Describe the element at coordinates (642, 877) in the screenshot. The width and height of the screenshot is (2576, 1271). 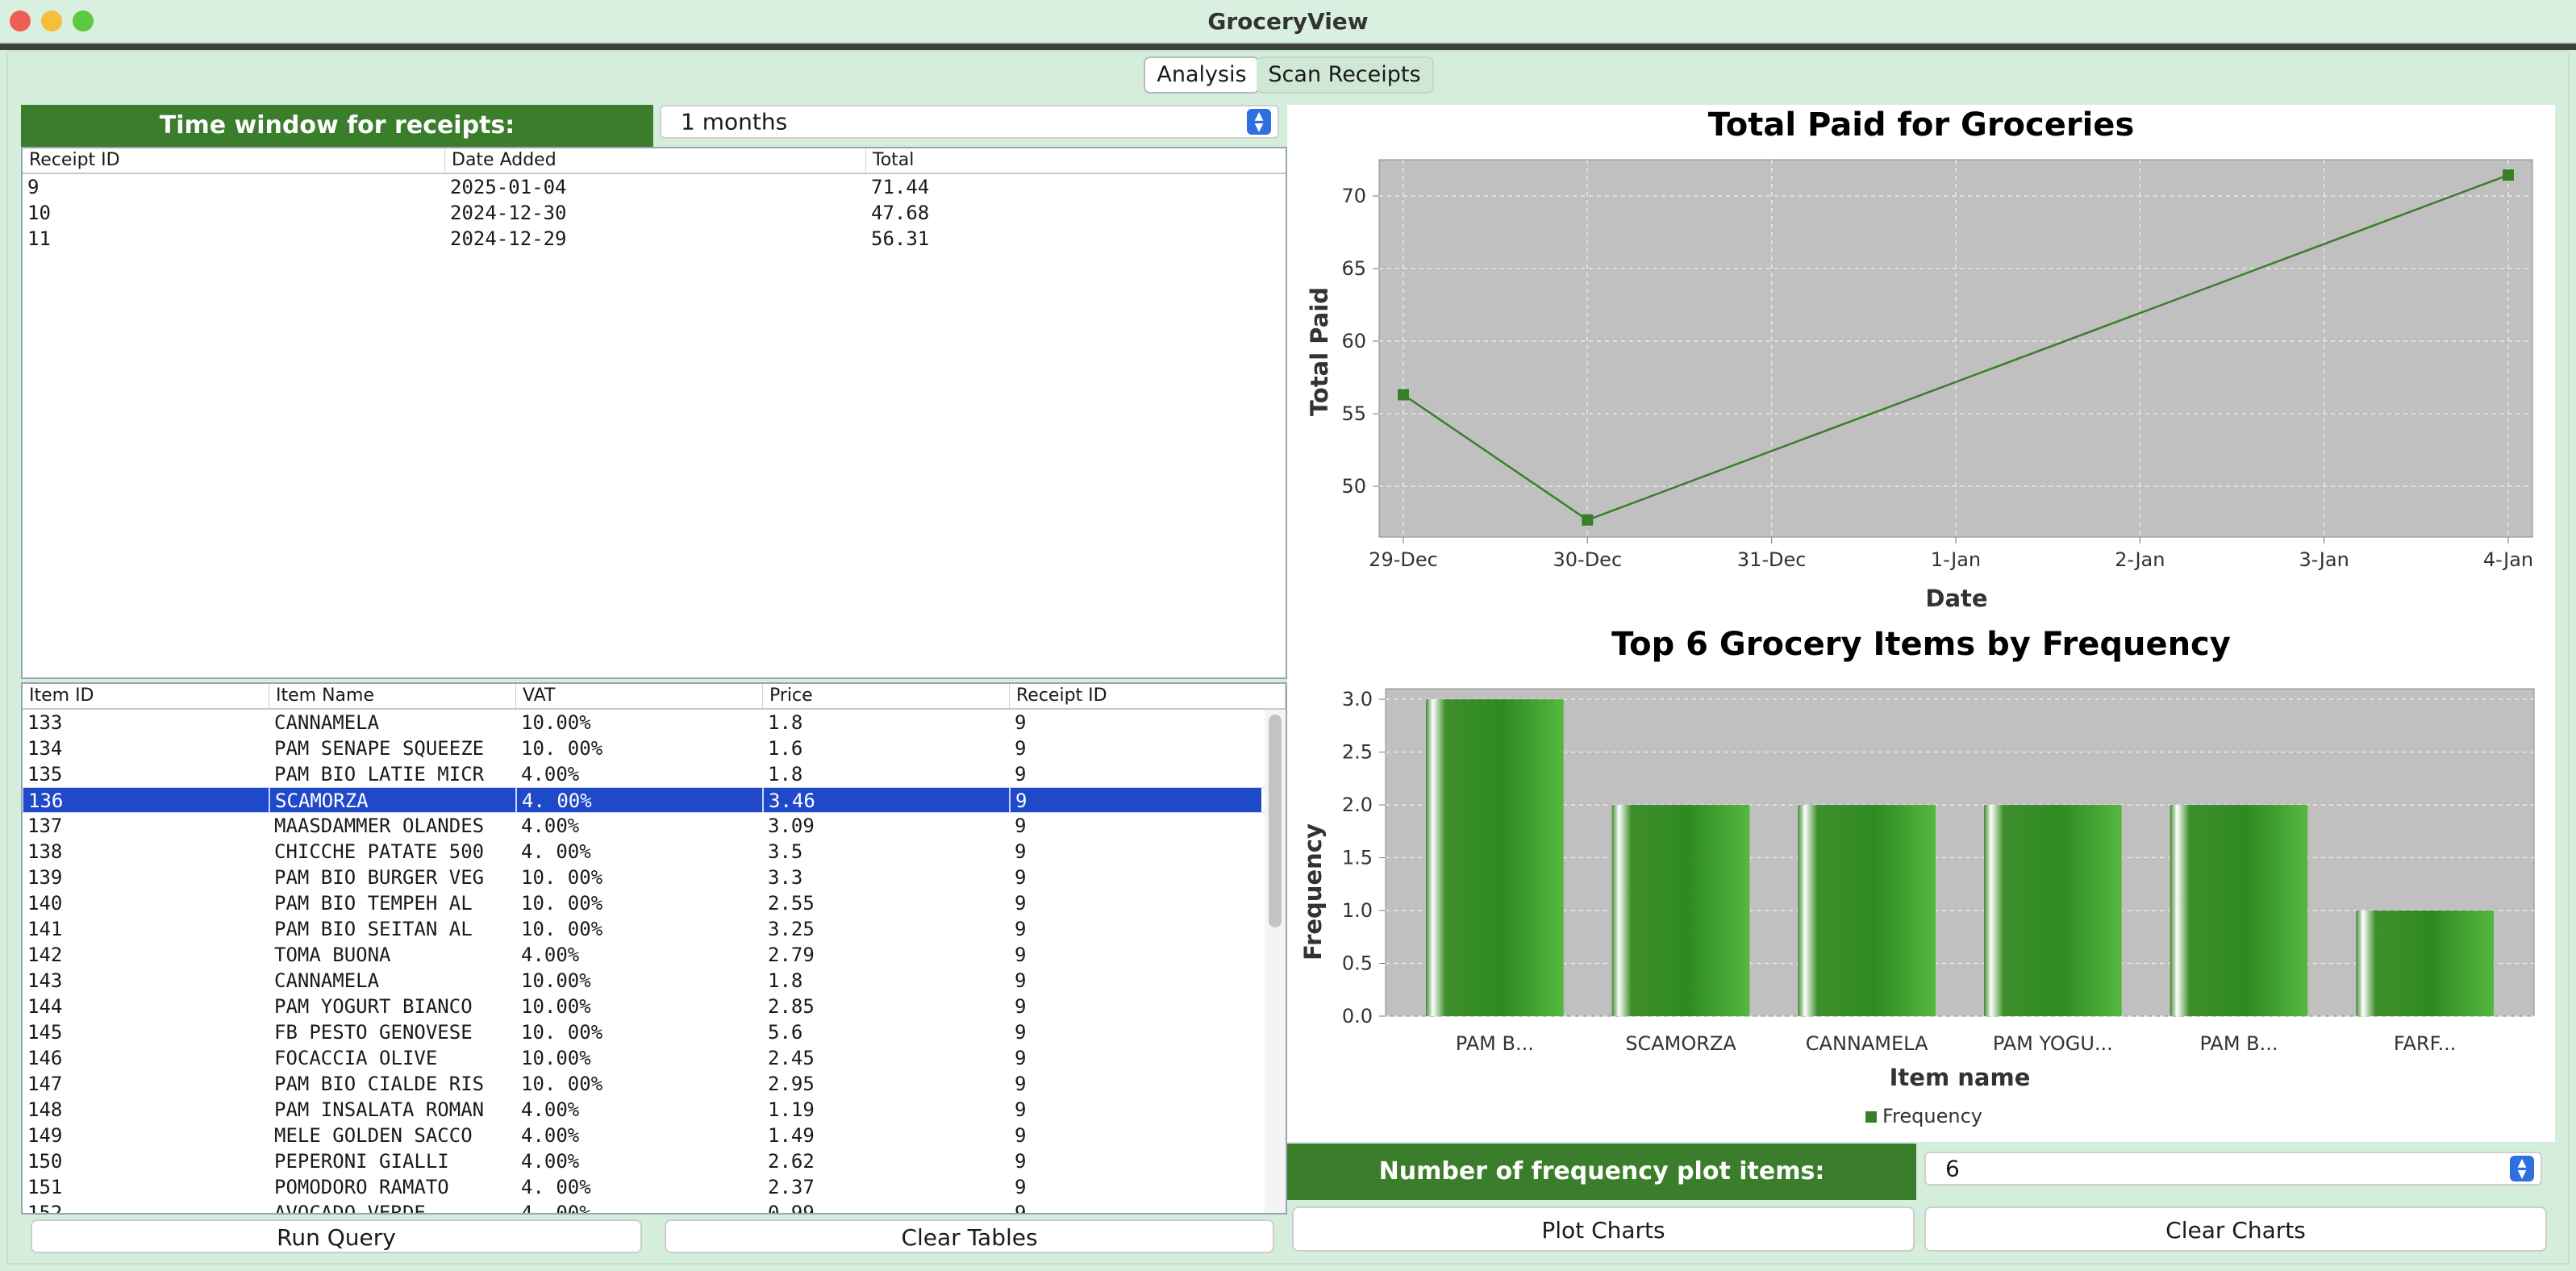
I see `table-row: 139 PAM BIO BURGER VEG 10. 00% 3.3 9` at that location.